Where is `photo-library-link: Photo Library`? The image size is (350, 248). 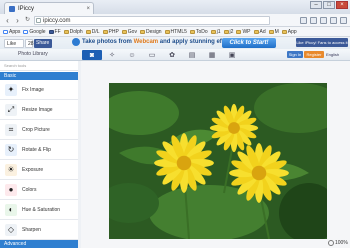 photo-library-link: Photo Library is located at coordinates (33, 54).